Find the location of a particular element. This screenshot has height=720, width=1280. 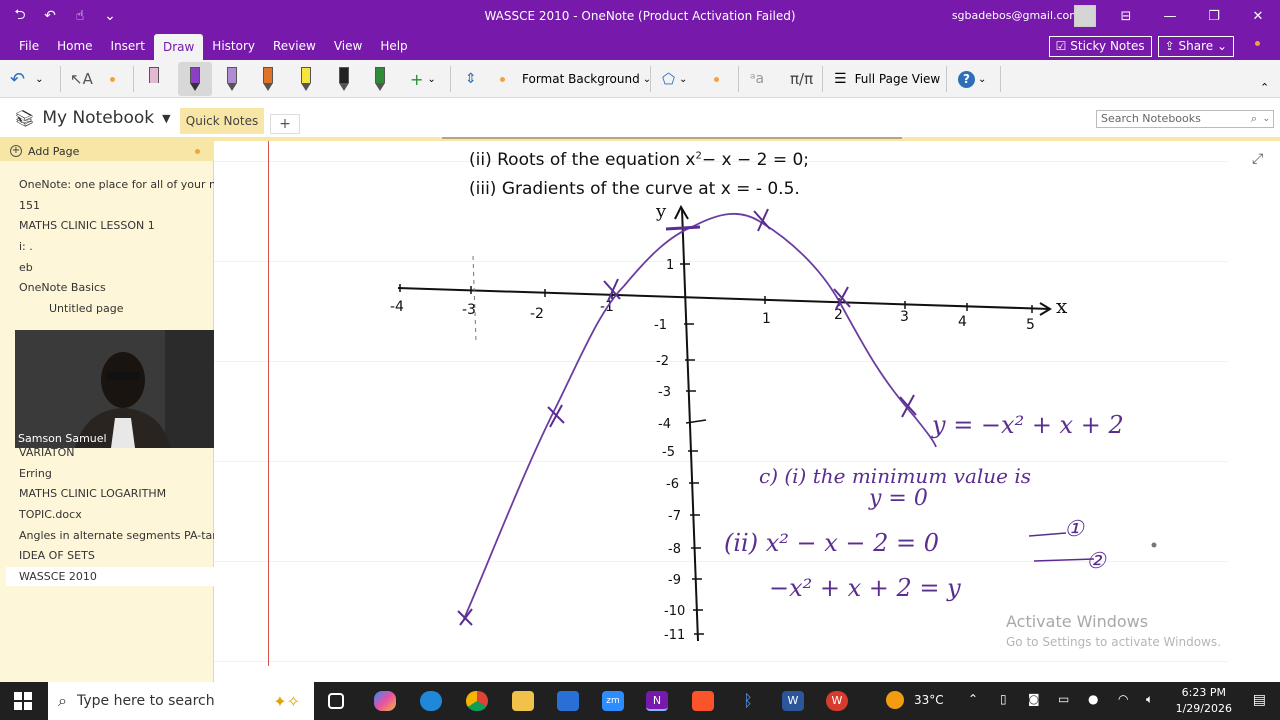

copilot-icon is located at coordinates (385, 701).